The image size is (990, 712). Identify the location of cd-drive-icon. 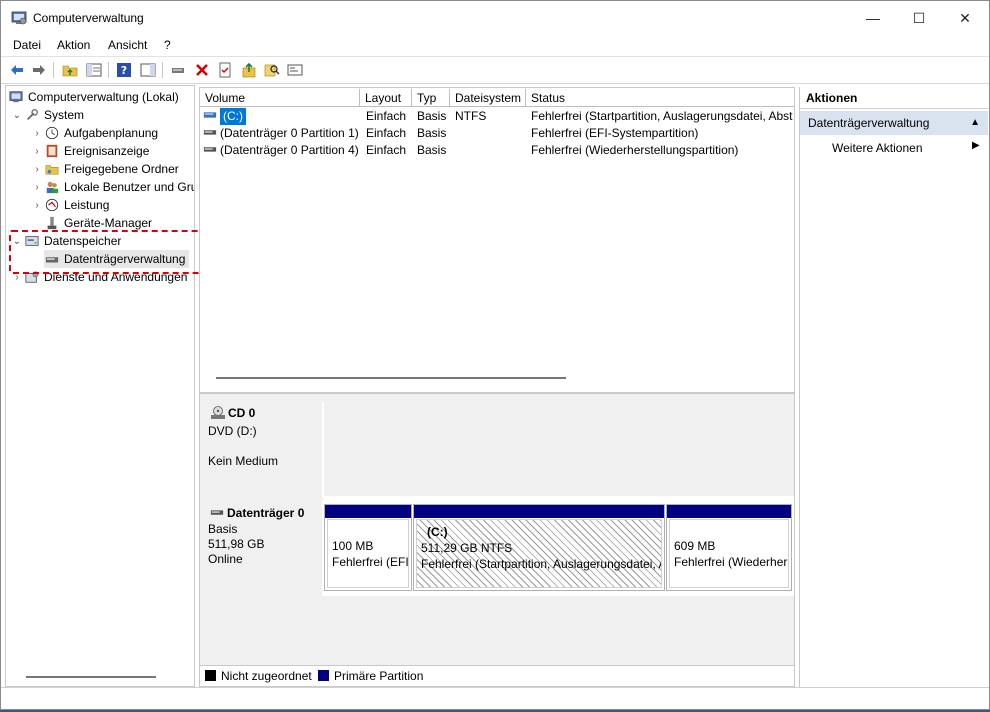
(218, 413).